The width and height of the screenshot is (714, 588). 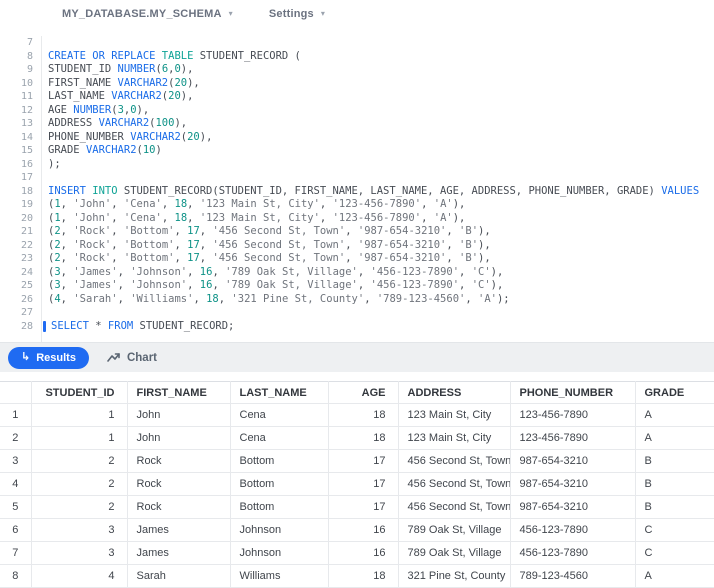 I want to click on code-line: SELECT * FROM STUDENT_RECORD;, so click(x=378, y=327).